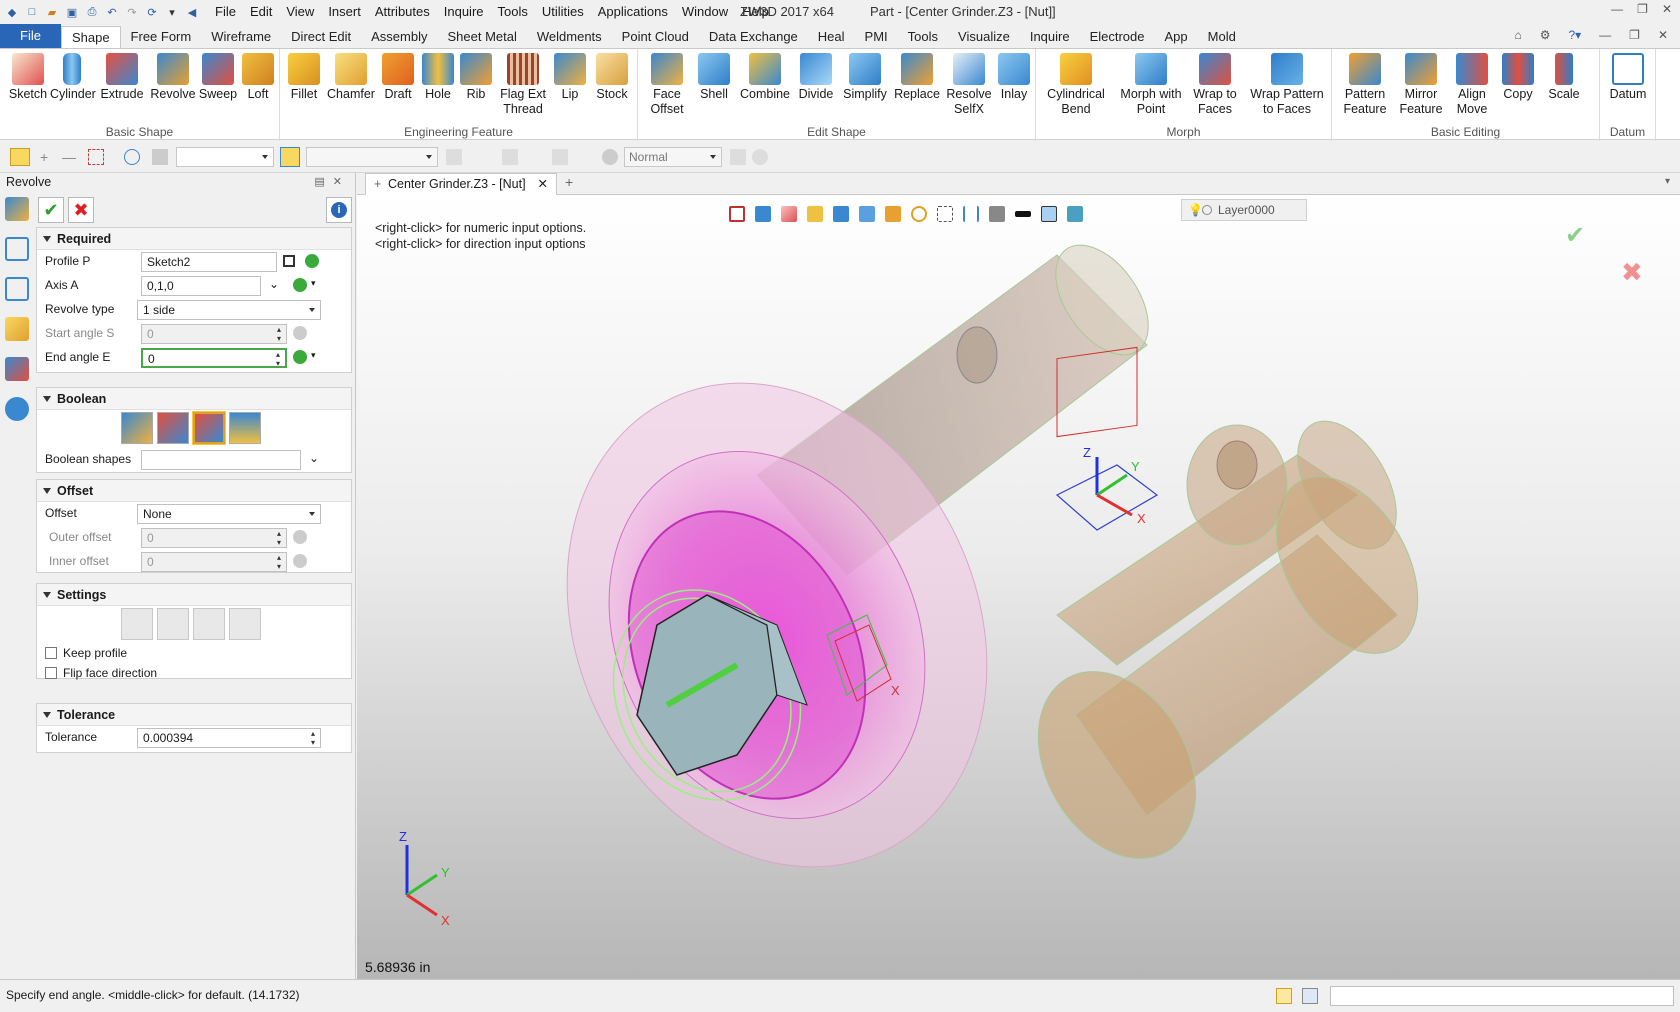  I want to click on resolve-selfx-button: Resolve SelfX, so click(969, 85).